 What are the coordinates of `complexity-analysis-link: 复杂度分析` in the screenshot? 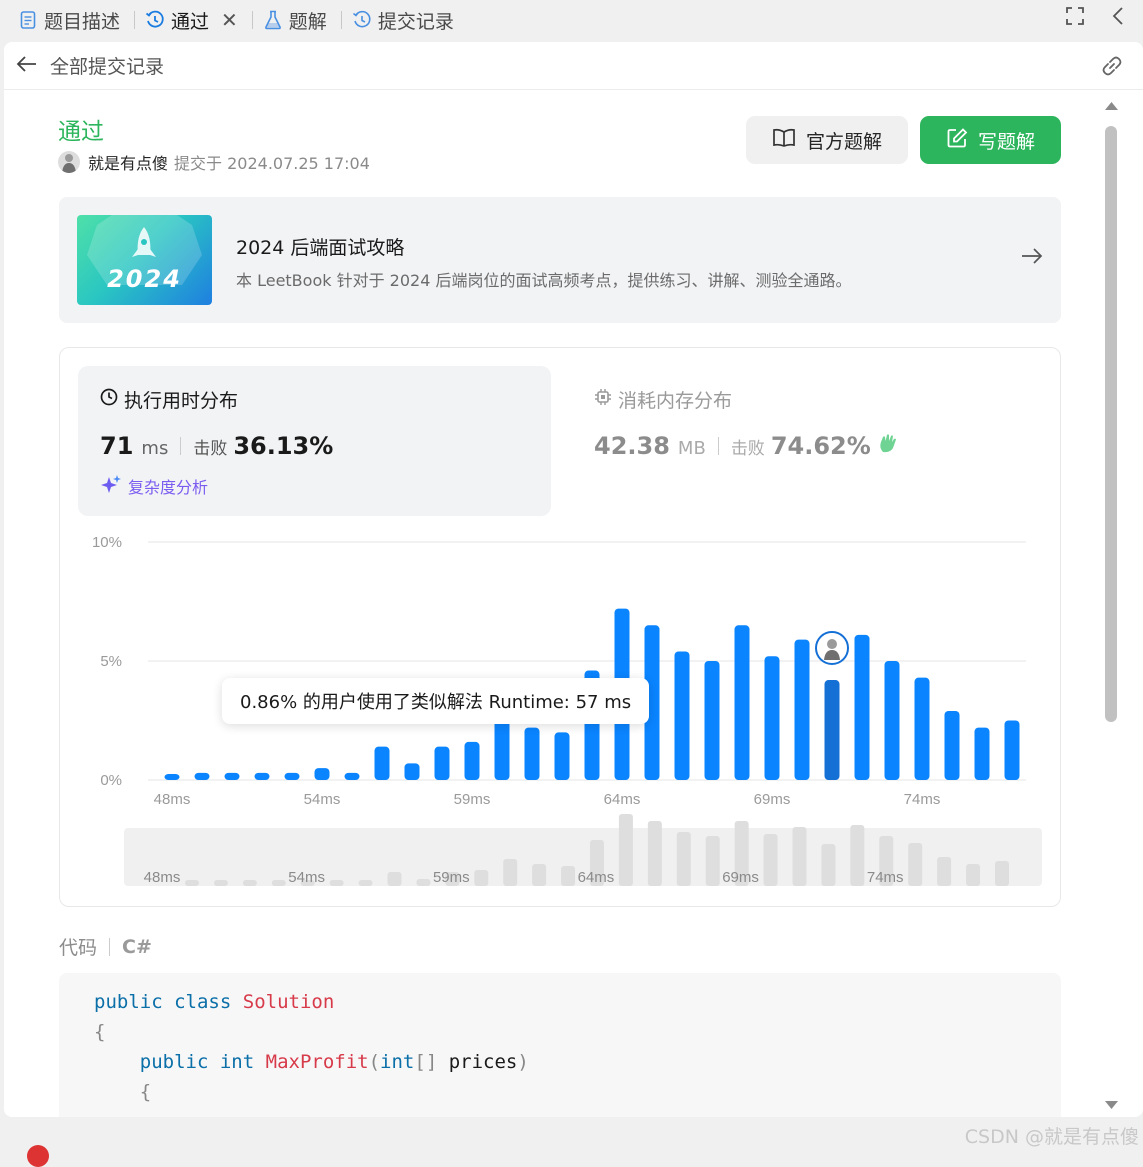 It's located at (154, 486).